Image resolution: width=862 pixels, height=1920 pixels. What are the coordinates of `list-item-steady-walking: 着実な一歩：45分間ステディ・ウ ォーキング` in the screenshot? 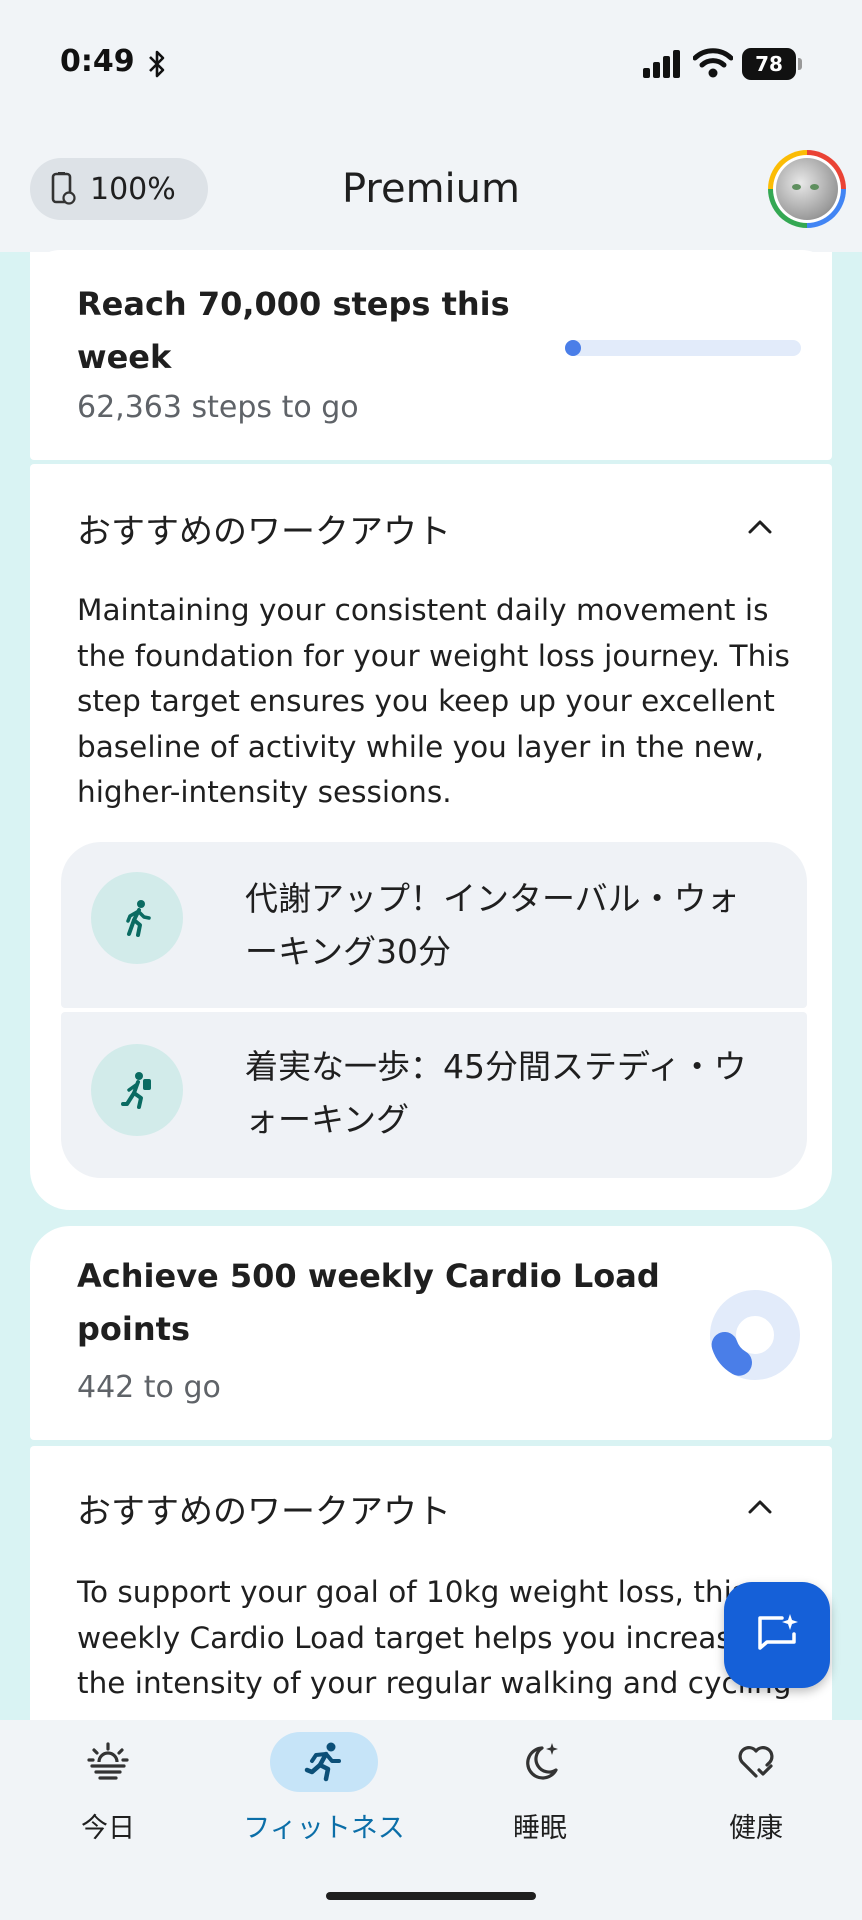 It's located at (434, 1095).